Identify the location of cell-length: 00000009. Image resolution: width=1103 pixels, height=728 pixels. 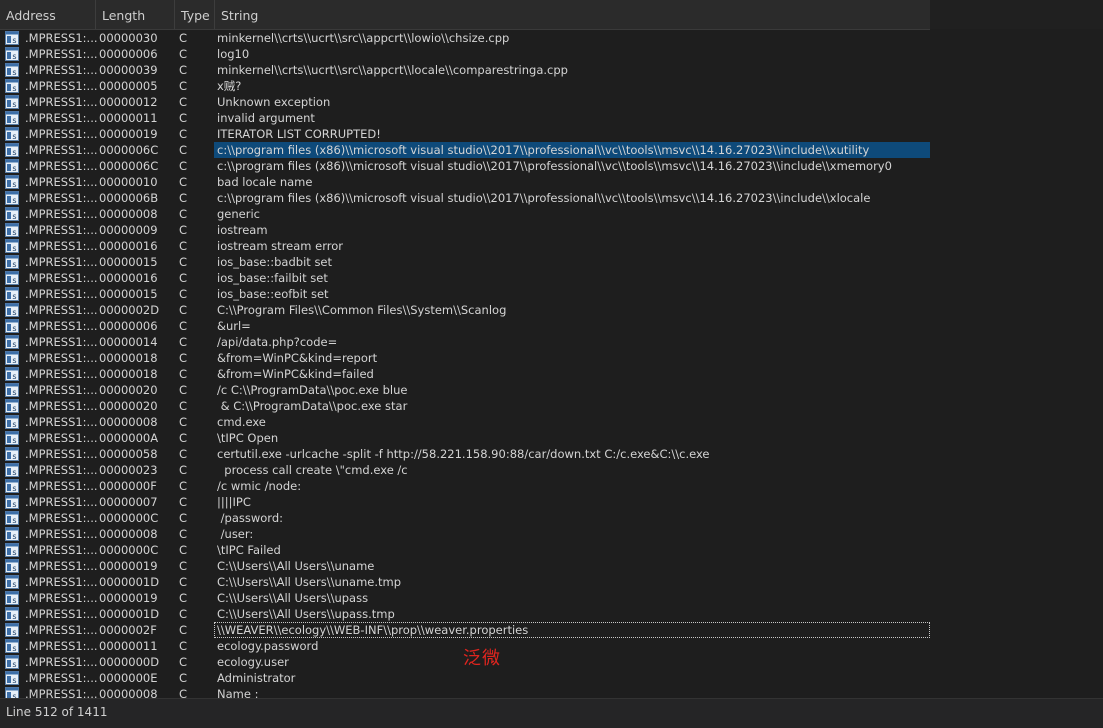
(128, 230).